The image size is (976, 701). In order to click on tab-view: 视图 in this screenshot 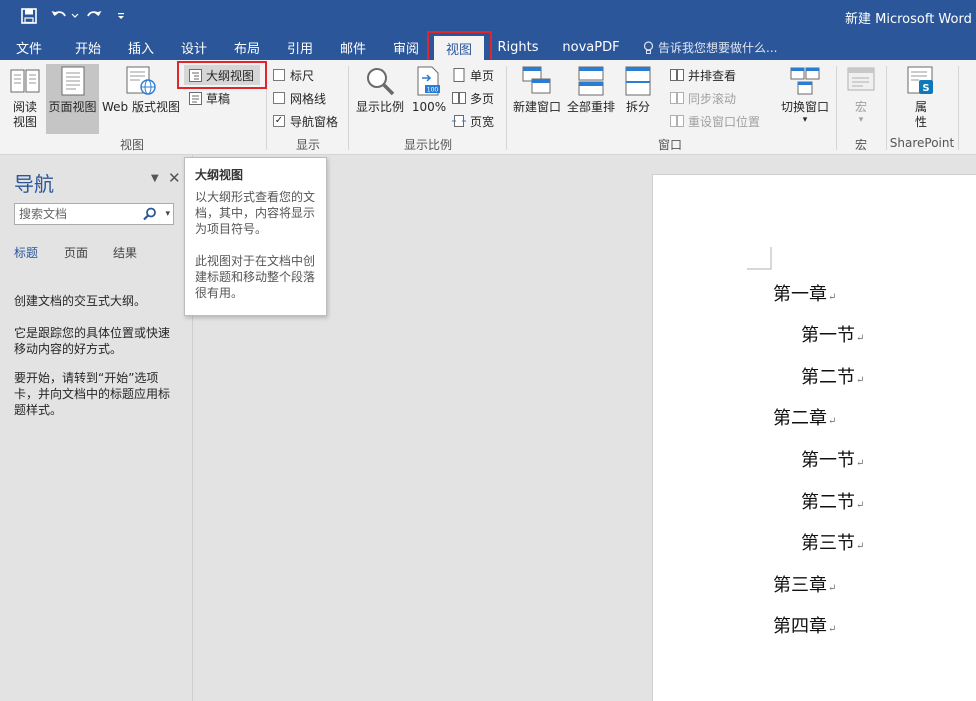, I will do `click(459, 48)`.